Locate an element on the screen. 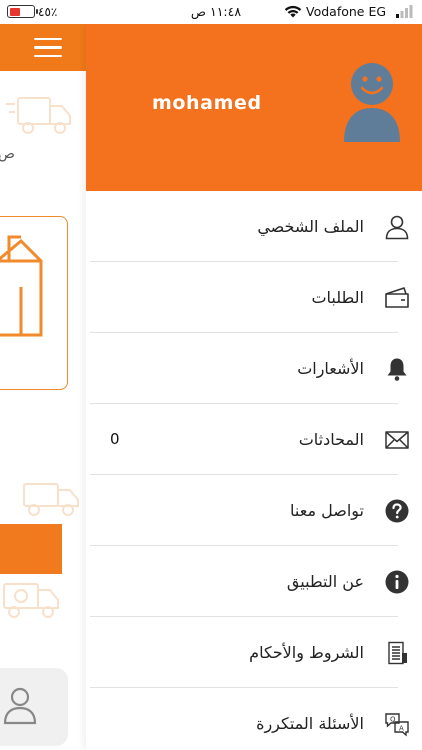 This screenshot has height=750, width=422. menu-item-terms: الشروط والأحكام is located at coordinates (248, 652).